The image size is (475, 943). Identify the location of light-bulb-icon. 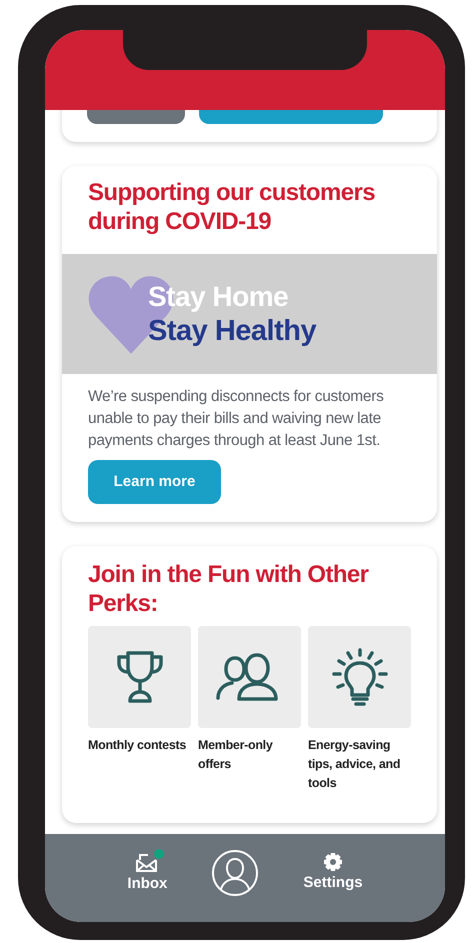
(360, 677).